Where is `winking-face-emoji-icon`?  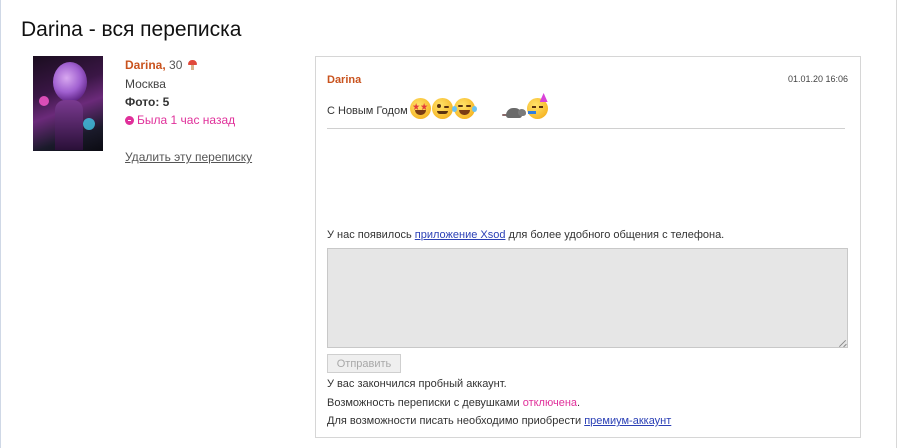 winking-face-emoji-icon is located at coordinates (442, 108).